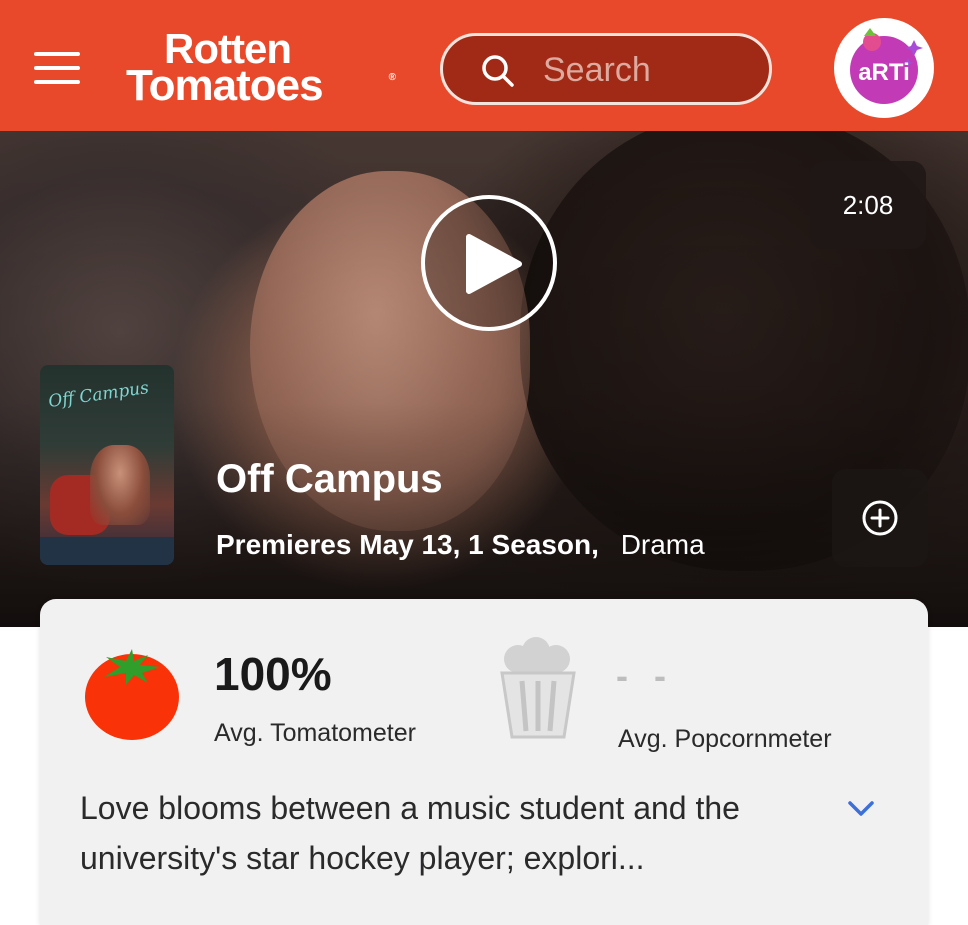 This screenshot has width=968, height=925. Describe the element at coordinates (494, 264) in the screenshot. I see `play-icon` at that location.